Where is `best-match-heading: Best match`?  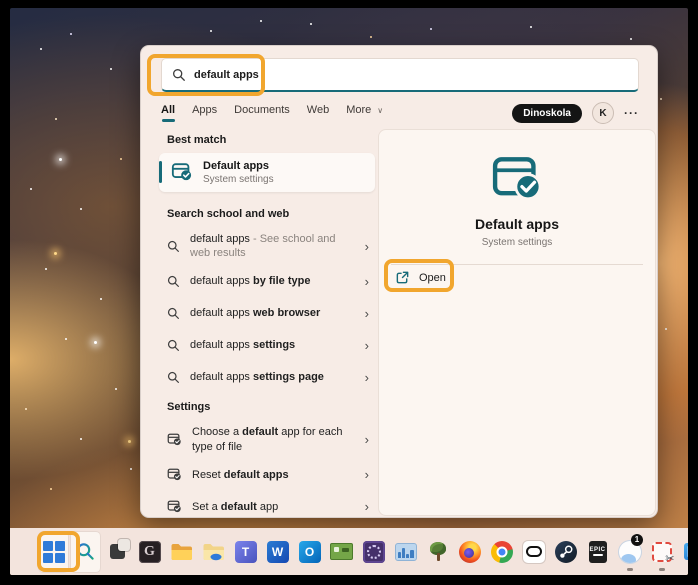
best-match-heading: Best match is located at coordinates (197, 140).